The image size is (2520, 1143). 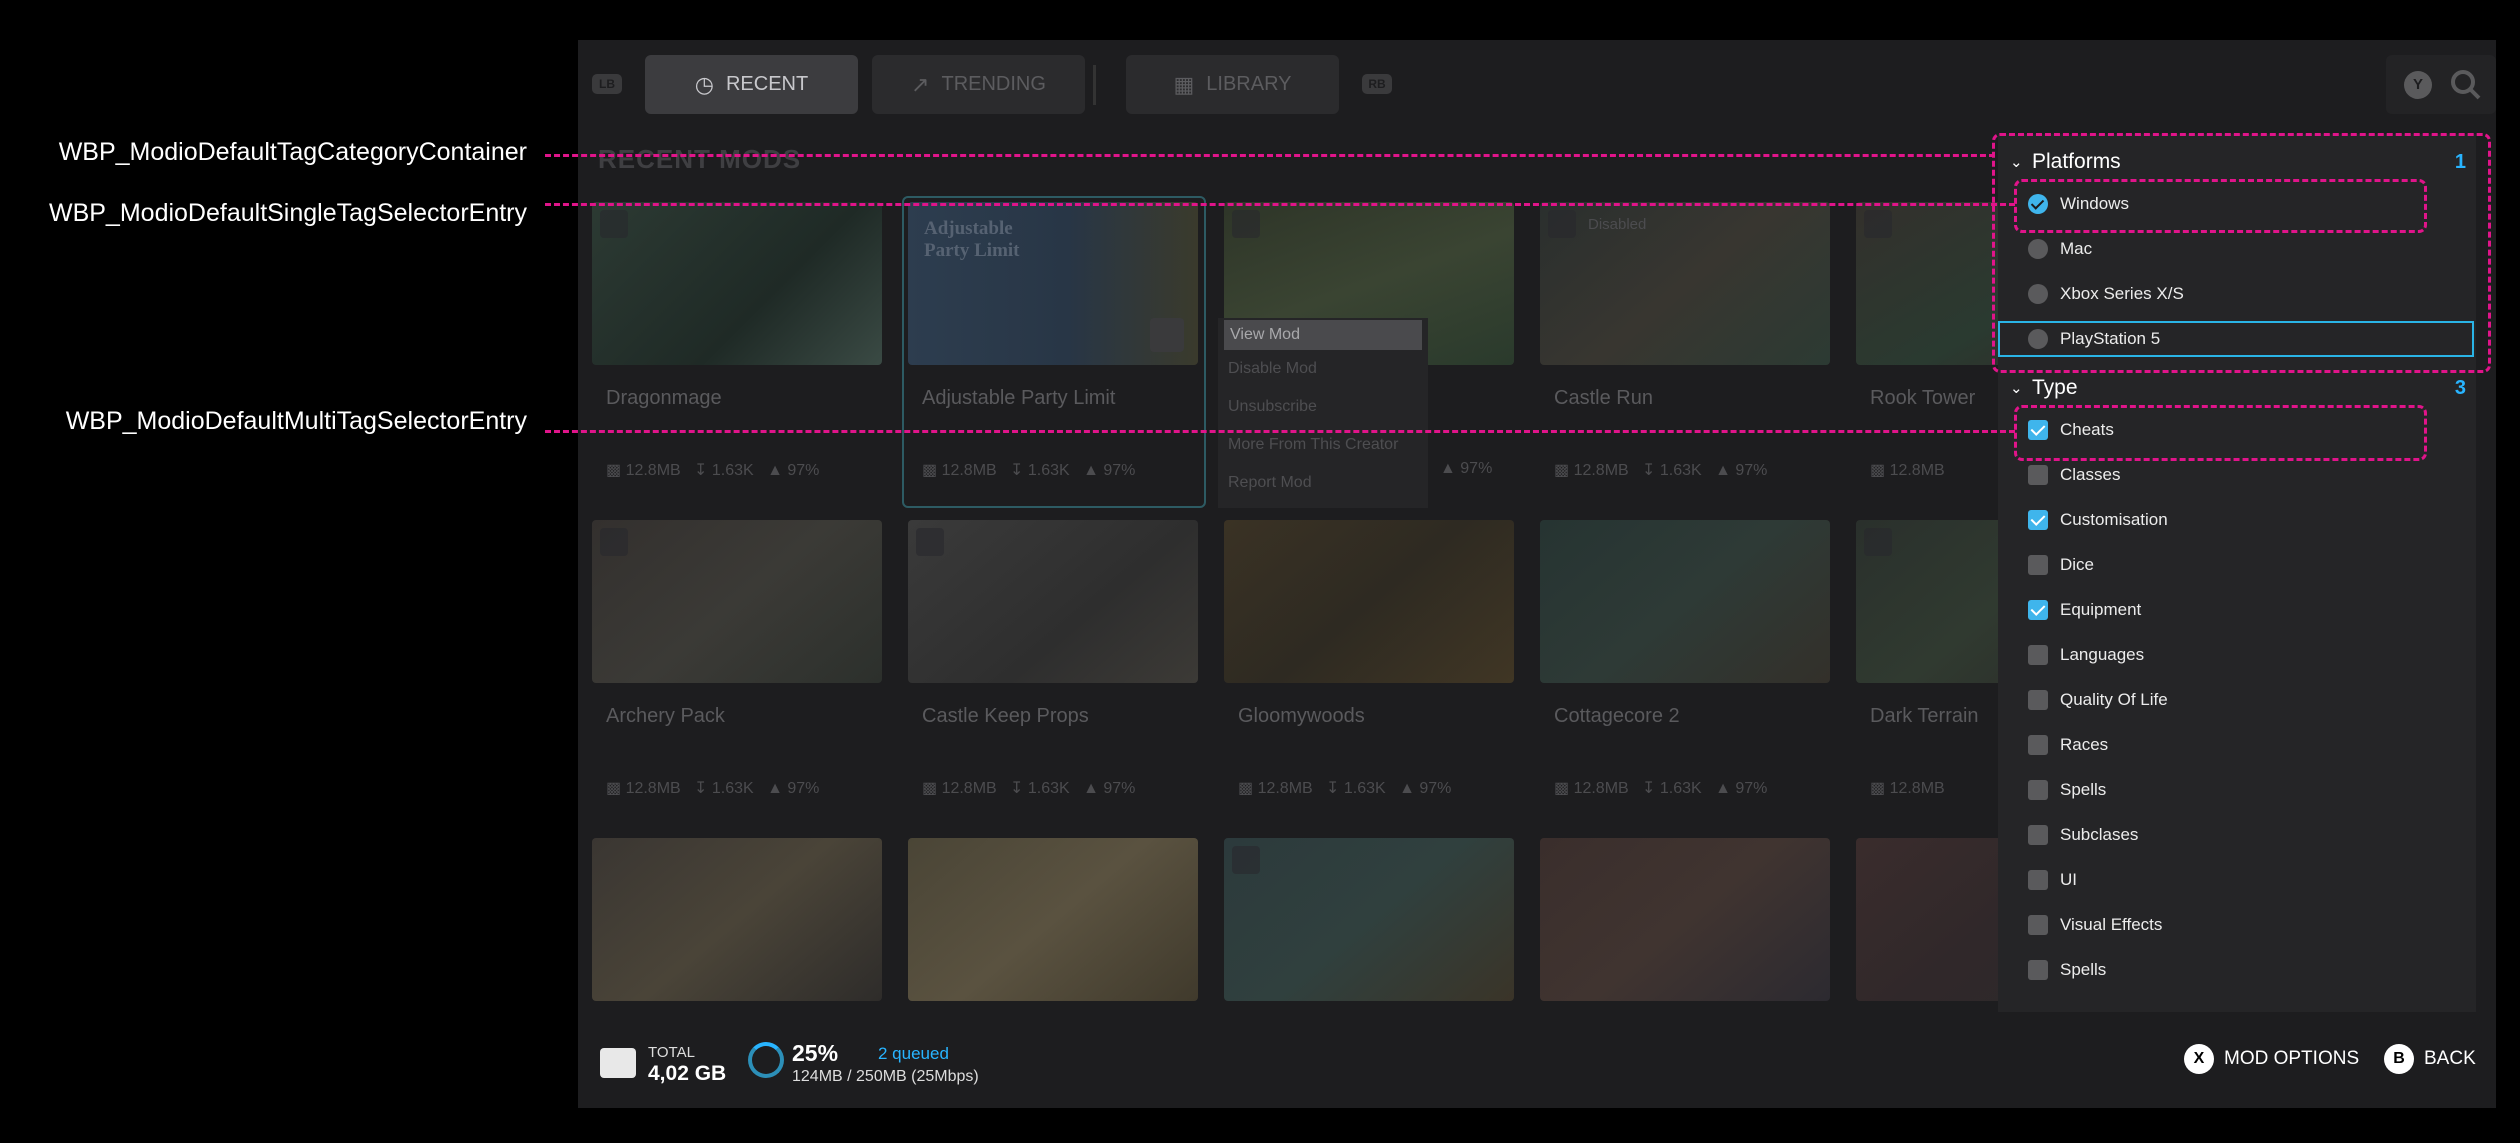 I want to click on tag-entry-type: Equipment, so click(x=2236, y=610).